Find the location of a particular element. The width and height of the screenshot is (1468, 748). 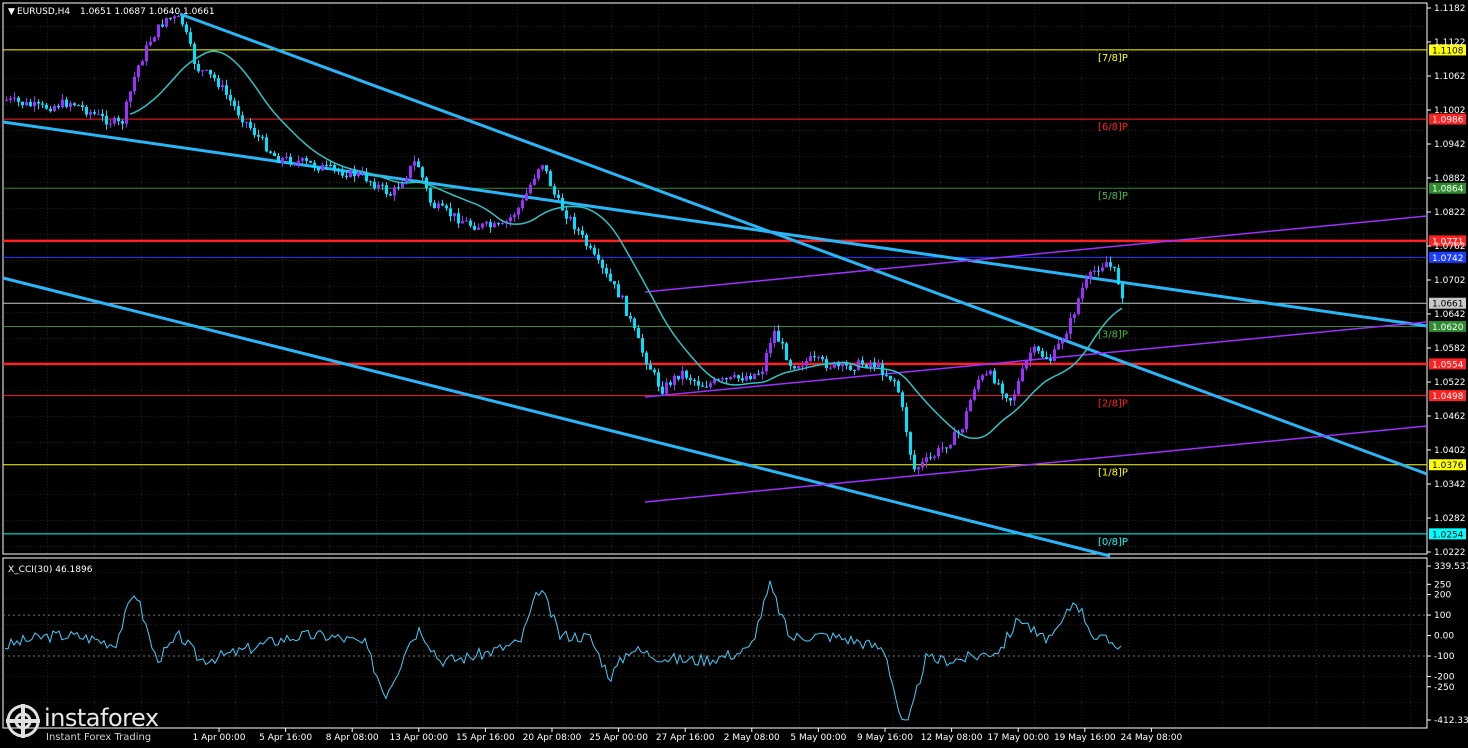

price-tick-label: 1.0342 is located at coordinates (1450, 485).